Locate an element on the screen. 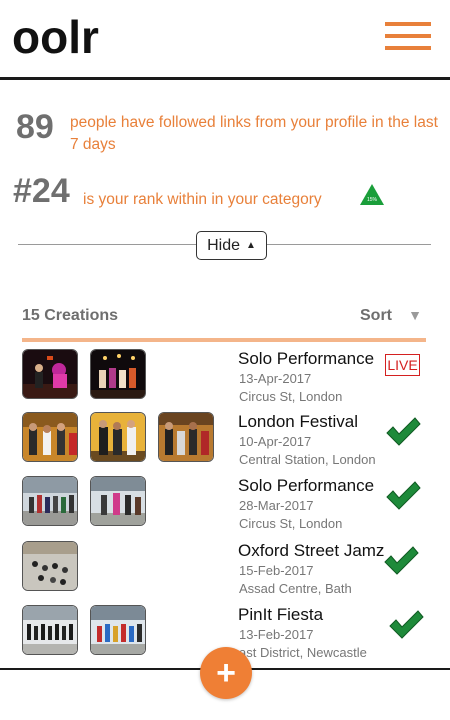 The image size is (450, 720). hide-label: Hide is located at coordinates (223, 245).